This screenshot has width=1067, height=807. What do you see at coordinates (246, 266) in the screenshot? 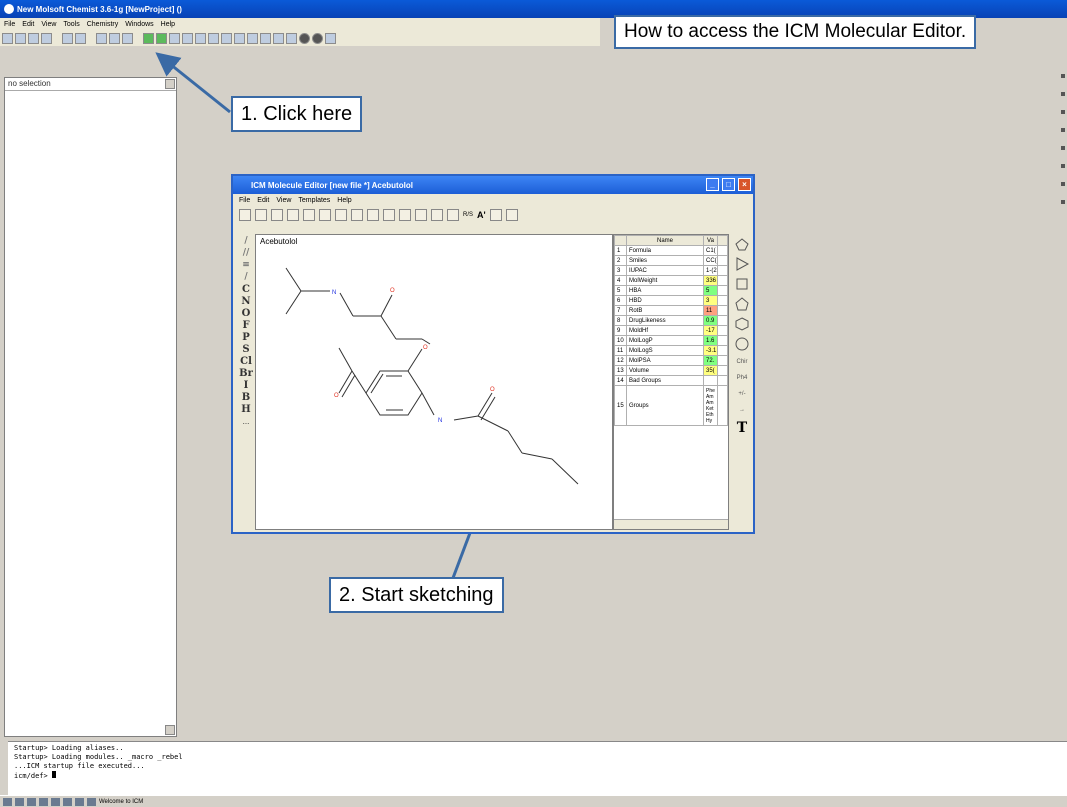
I see `triple-bond-icon: ≡` at bounding box center [246, 266].